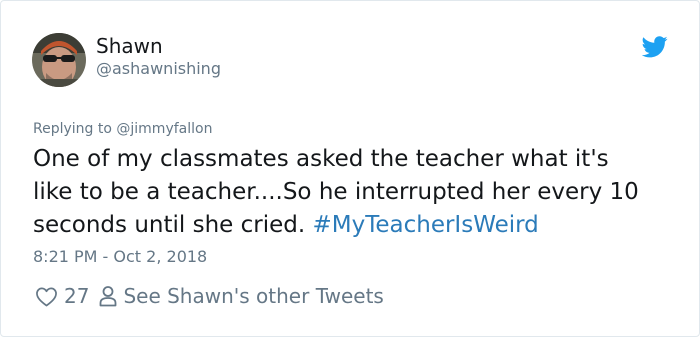  What do you see at coordinates (169, 225) in the screenshot?
I see `tweet-text-segment: seconds until she cried.` at bounding box center [169, 225].